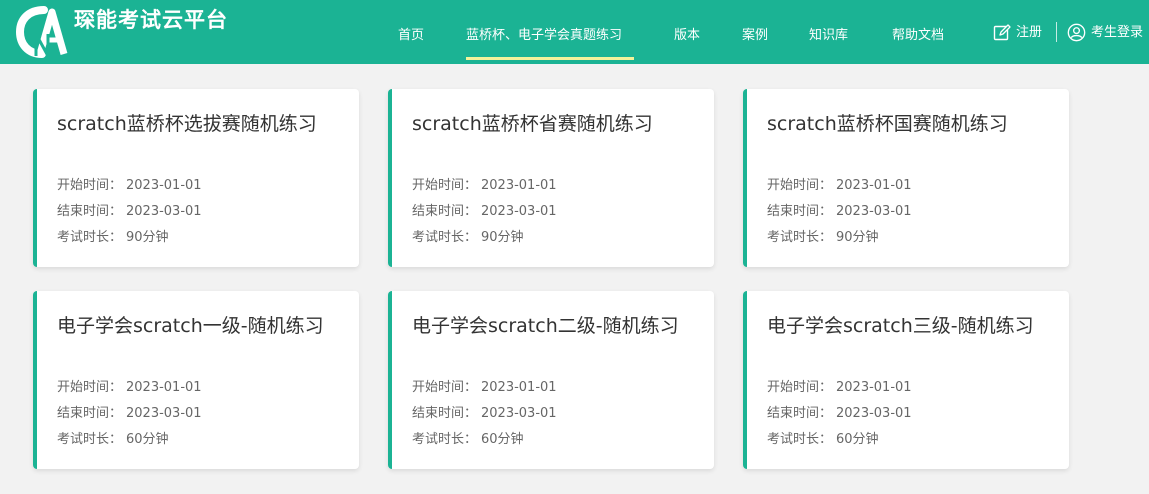 The width and height of the screenshot is (1149, 494). What do you see at coordinates (1117, 32) in the screenshot?
I see `login-label: 考生登录` at bounding box center [1117, 32].